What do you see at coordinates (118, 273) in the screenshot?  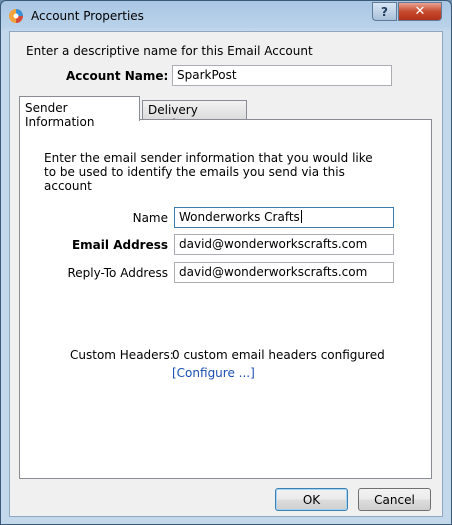 I see `reply-to-label: Reply-To Address` at bounding box center [118, 273].